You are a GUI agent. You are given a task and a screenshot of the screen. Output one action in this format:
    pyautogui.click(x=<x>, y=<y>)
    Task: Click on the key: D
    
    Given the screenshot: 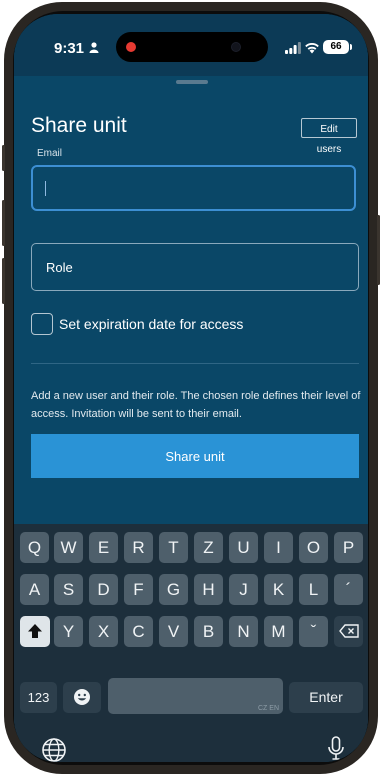 What is the action you would take?
    pyautogui.click(x=103, y=589)
    